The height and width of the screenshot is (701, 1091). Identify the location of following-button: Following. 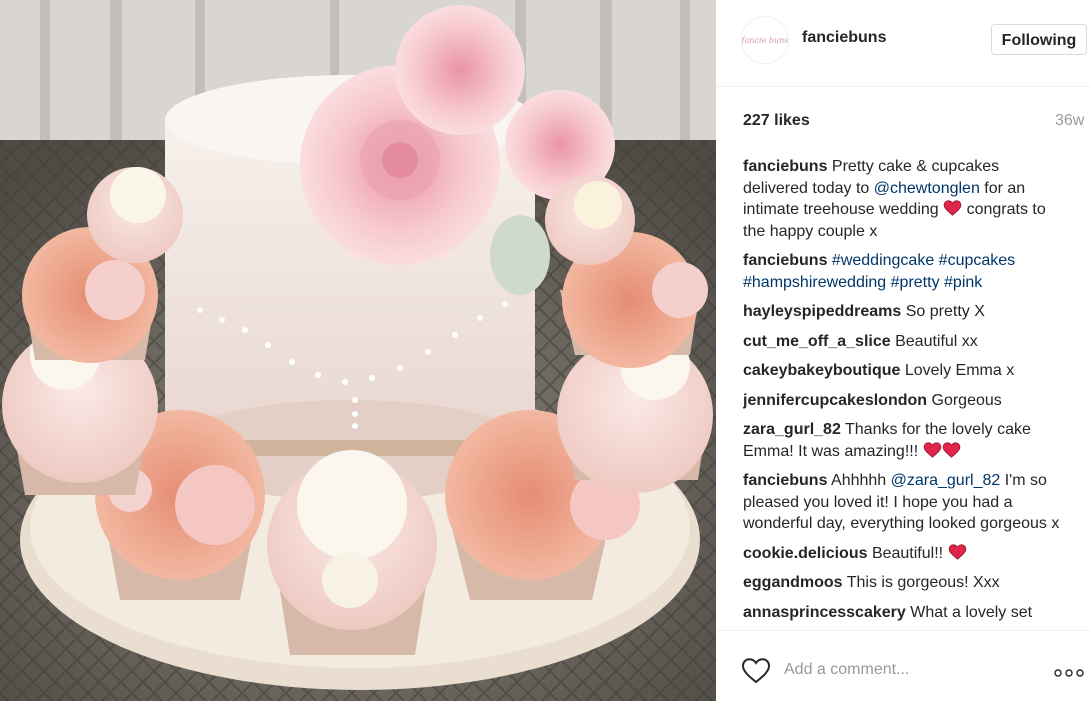
(1039, 39).